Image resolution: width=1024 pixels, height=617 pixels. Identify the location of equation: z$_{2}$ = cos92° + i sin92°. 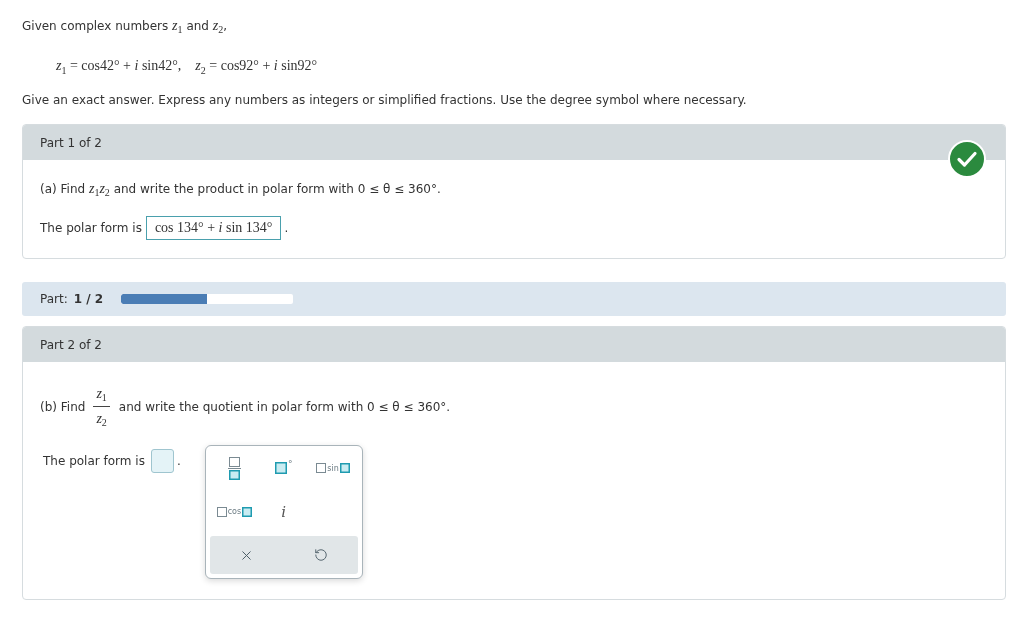
(256, 66).